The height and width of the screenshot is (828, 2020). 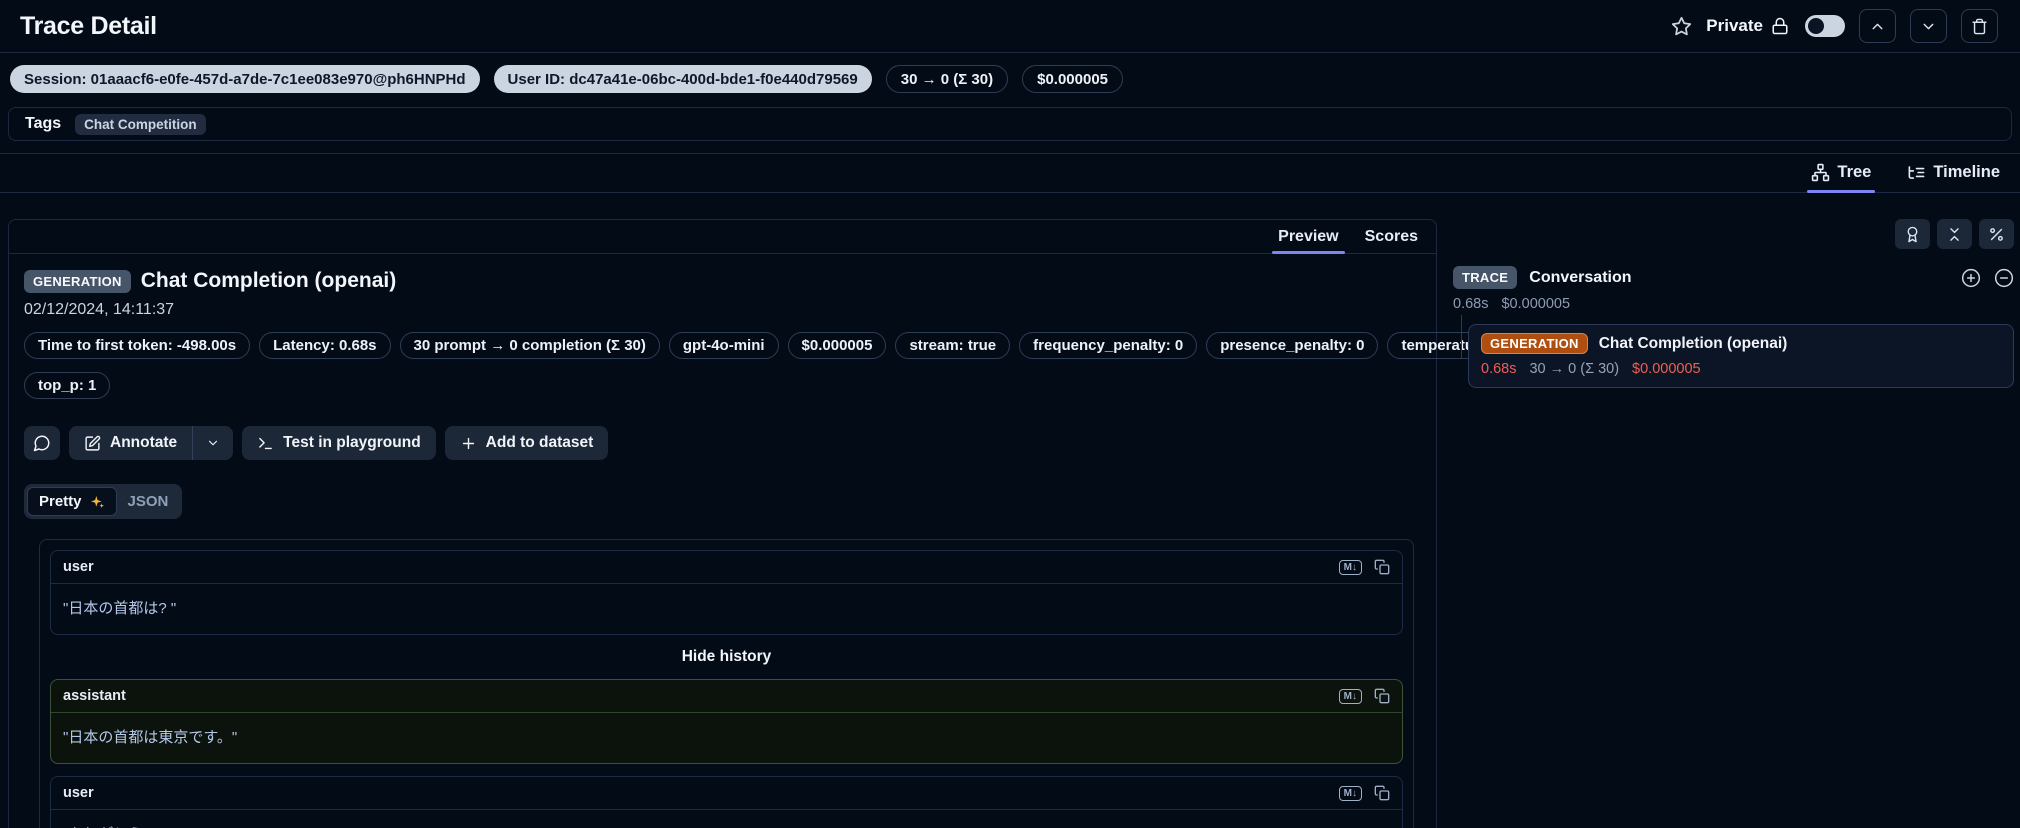 I want to click on annotate-dropdown-button, so click(x=213, y=443).